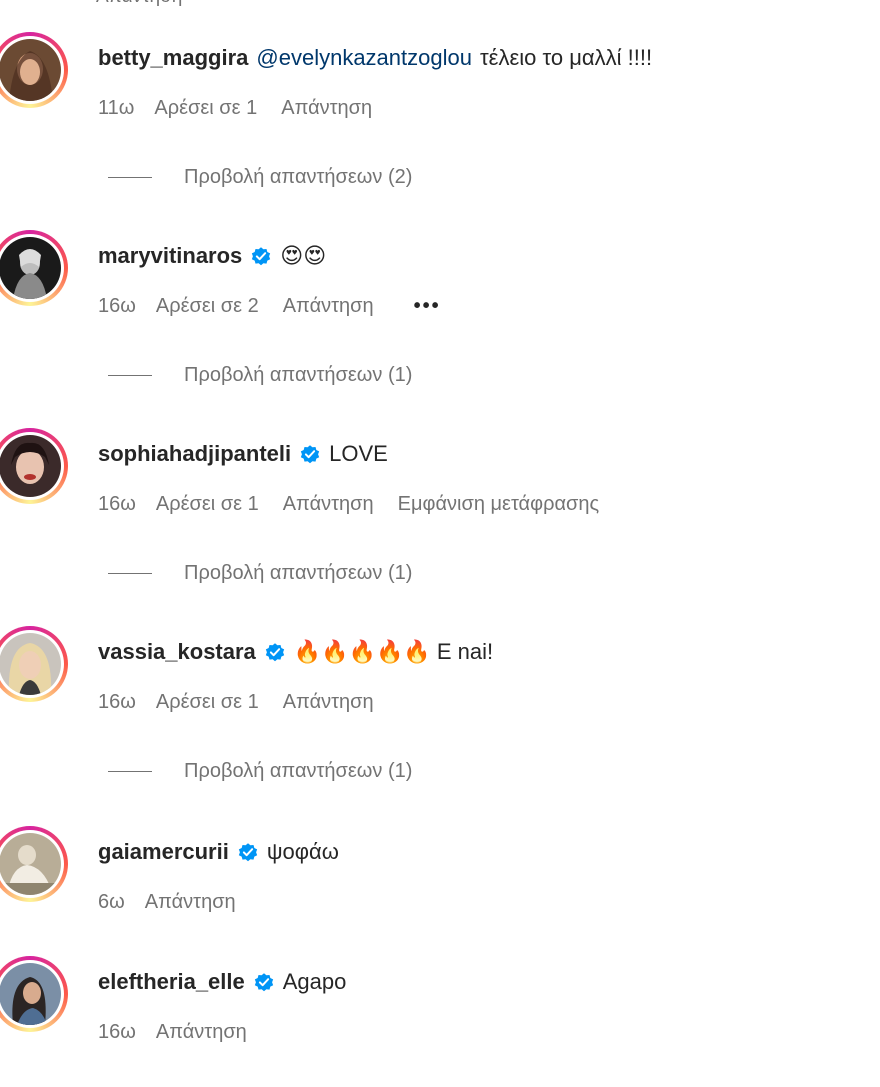 Image resolution: width=880 pixels, height=1087 pixels. I want to click on comment-username: sophiahadjipanteli, so click(194, 454).